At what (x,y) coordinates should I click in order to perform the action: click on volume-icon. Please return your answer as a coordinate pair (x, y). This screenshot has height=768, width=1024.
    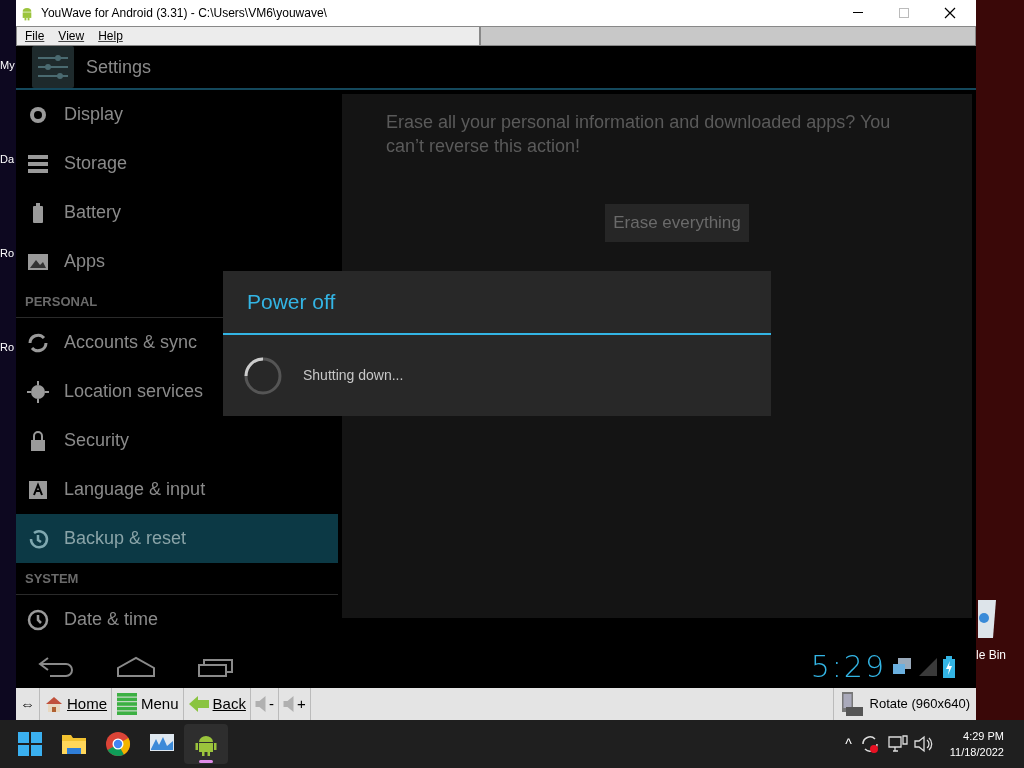
    Looking at the image, I should click on (923, 744).